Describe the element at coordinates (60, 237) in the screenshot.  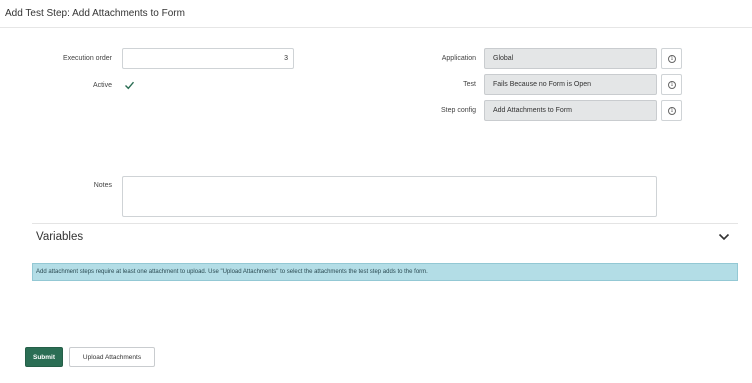
I see `variables-title: Variables` at that location.